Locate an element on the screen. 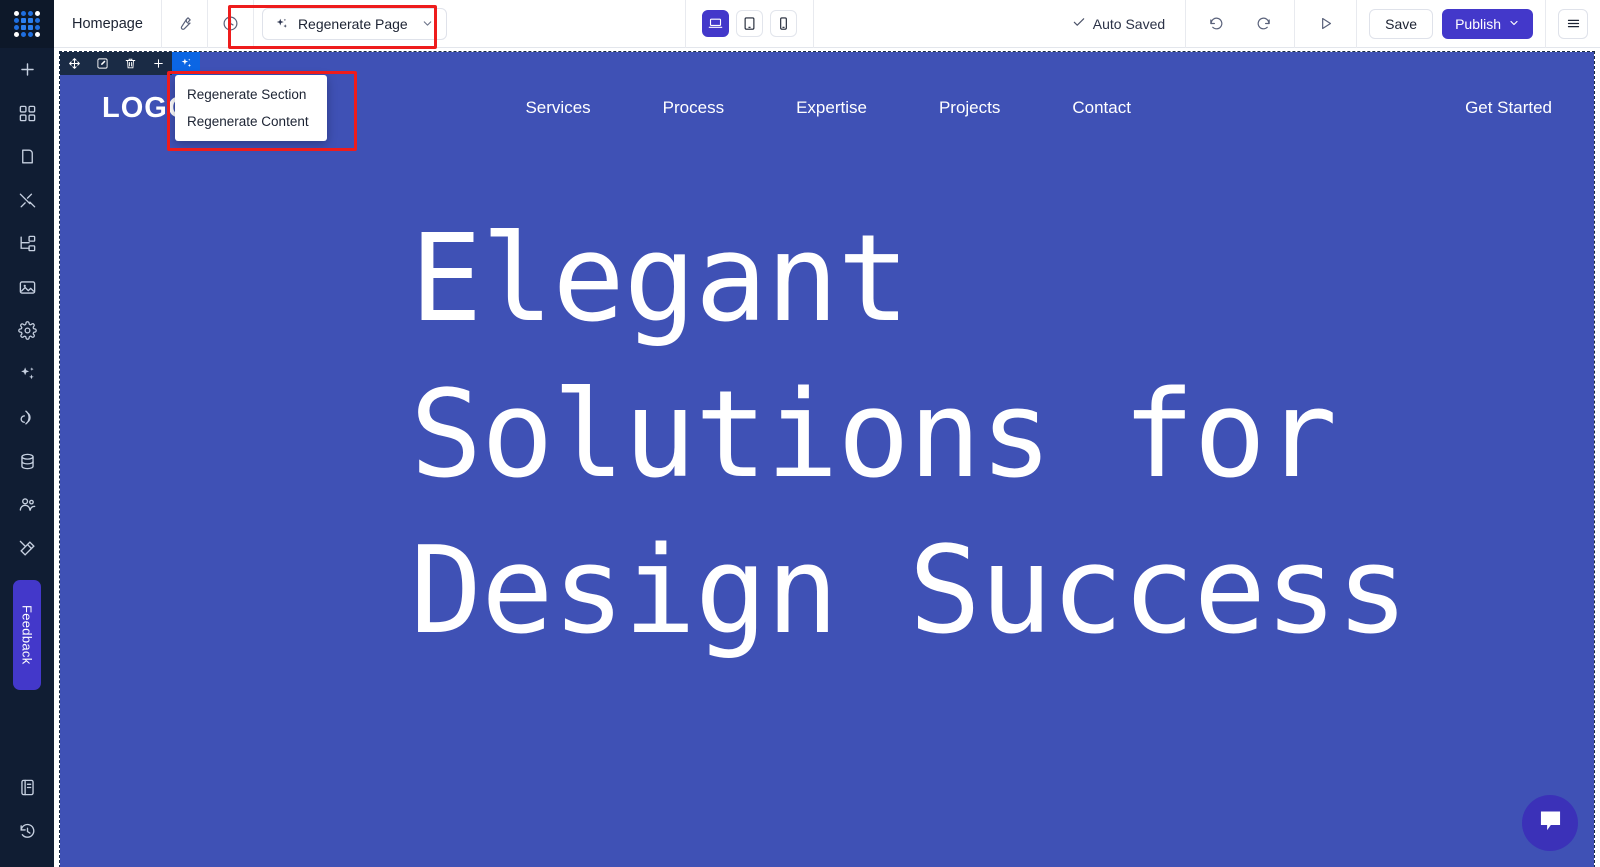 Image resolution: width=1600 pixels, height=867 pixels. sidebar-item-pages is located at coordinates (27, 157).